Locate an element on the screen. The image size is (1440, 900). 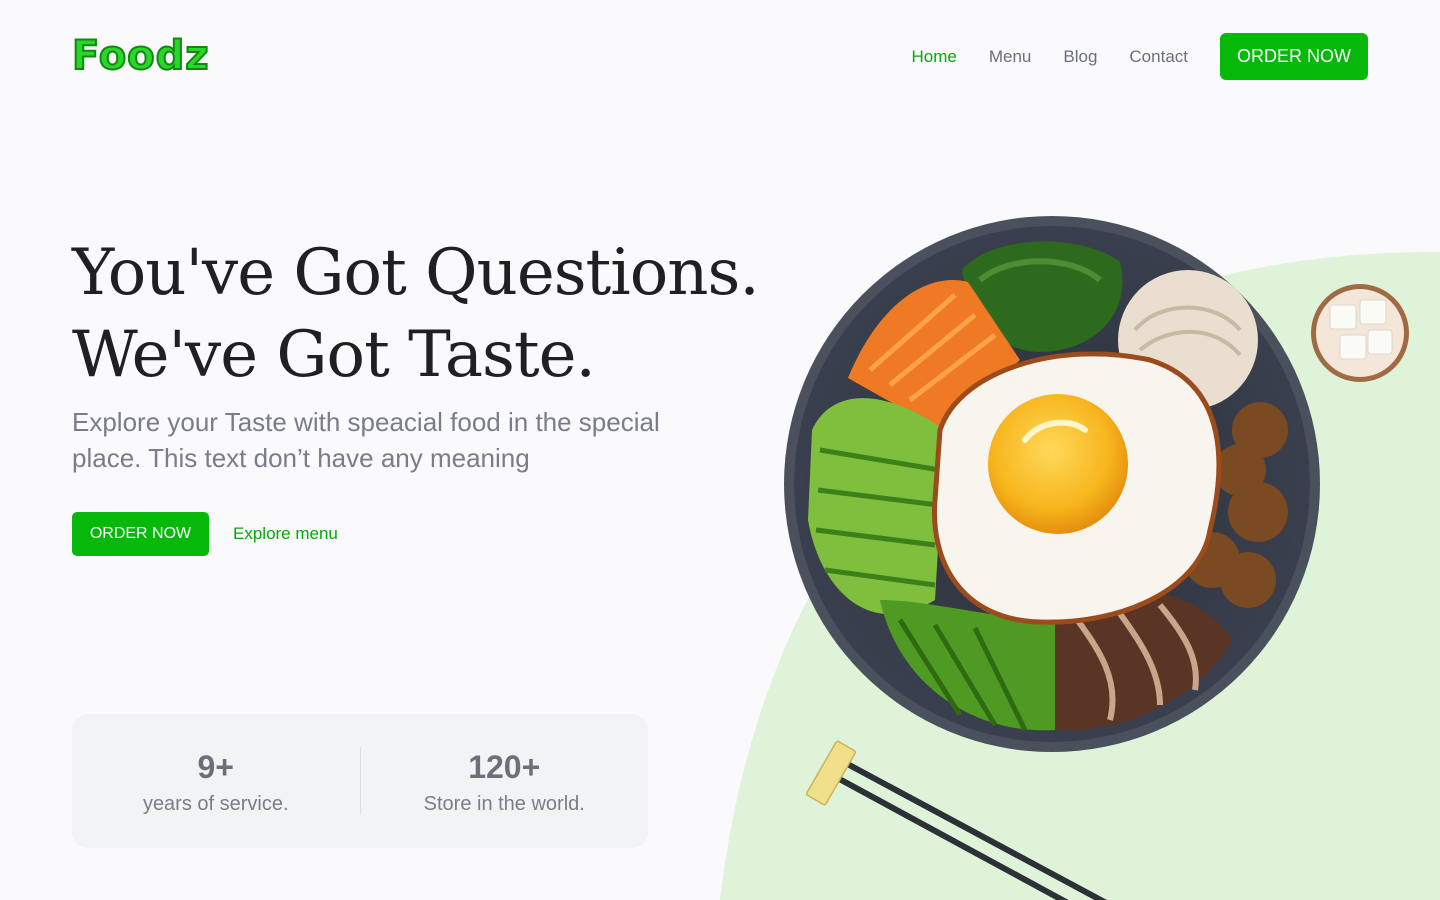
stat-stores-label: Store in the world. is located at coordinates (504, 803).